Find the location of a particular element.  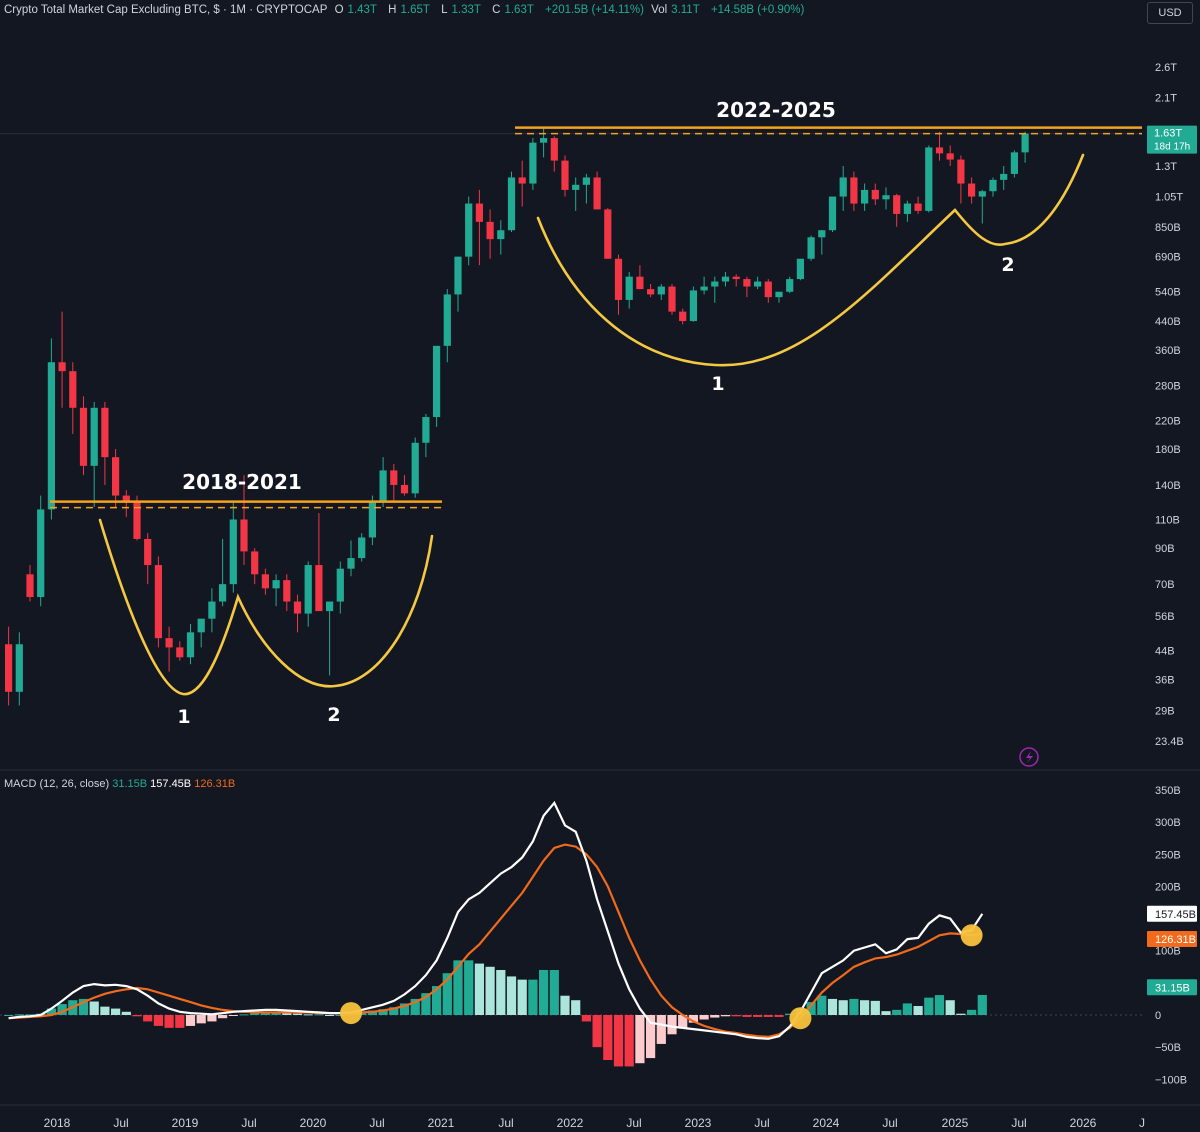

change-value: +201.5B (+14.11%) is located at coordinates (594, 10).